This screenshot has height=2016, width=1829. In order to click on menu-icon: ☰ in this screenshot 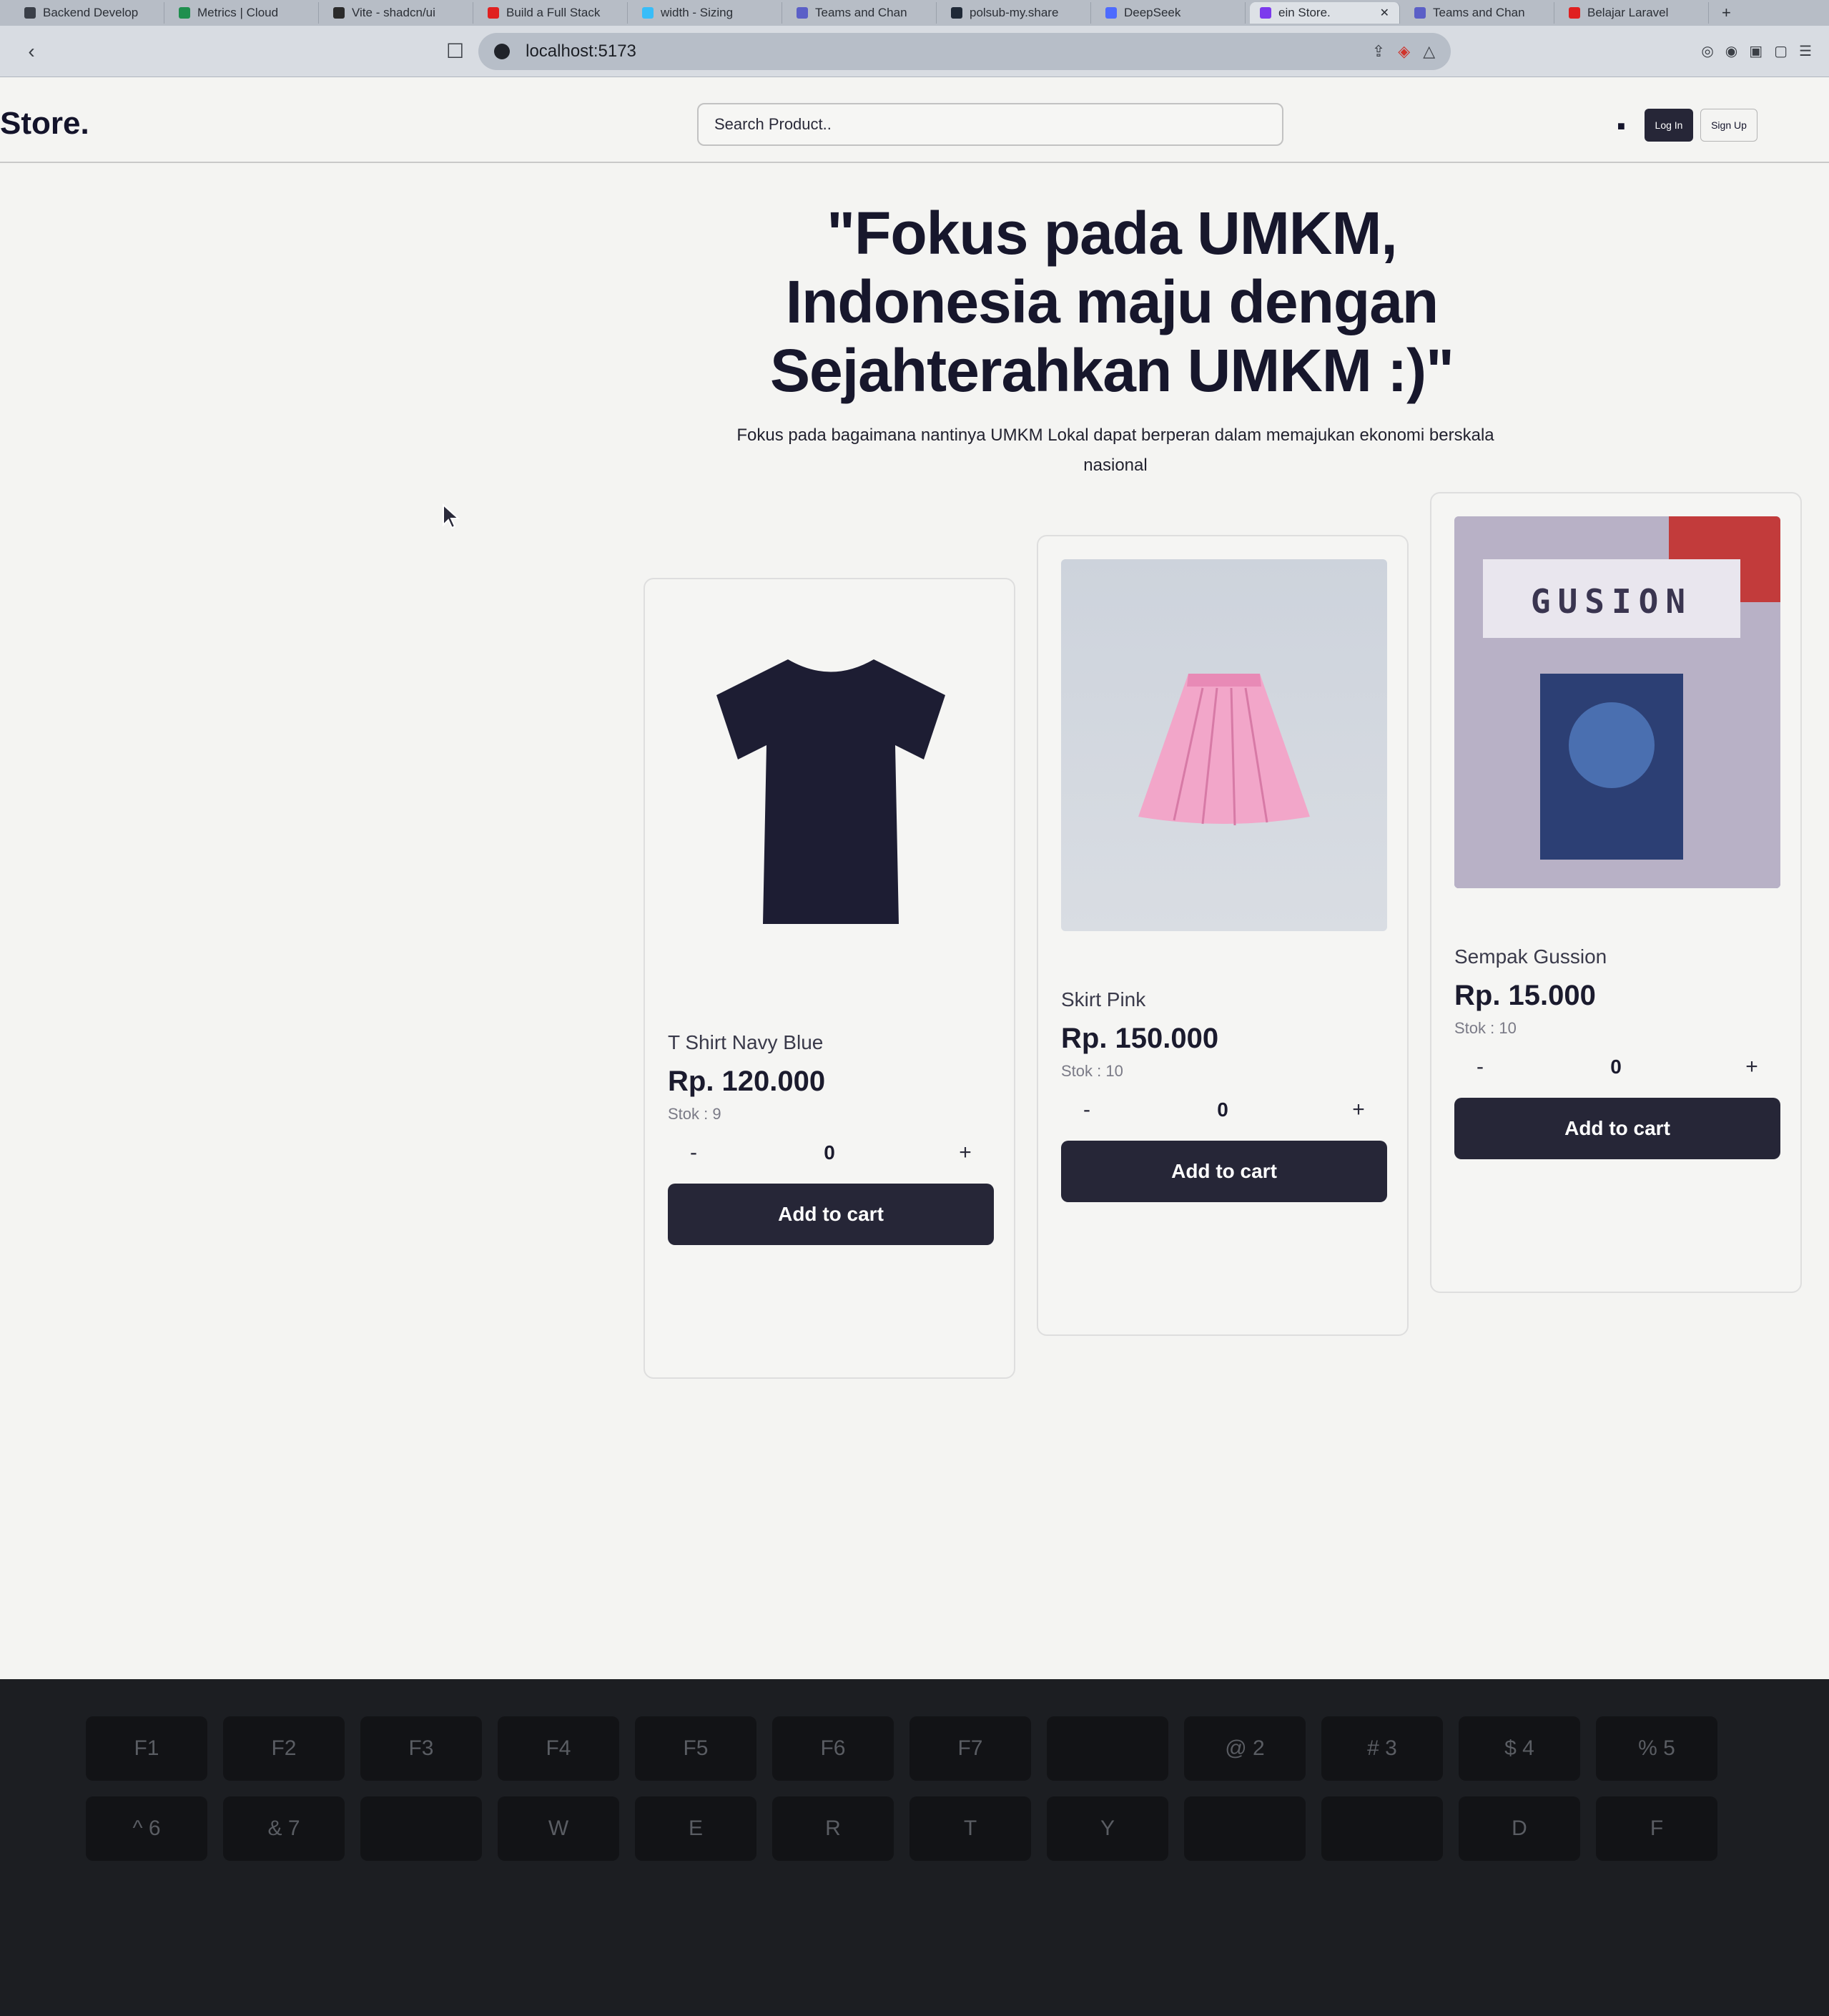, I will do `click(1805, 51)`.